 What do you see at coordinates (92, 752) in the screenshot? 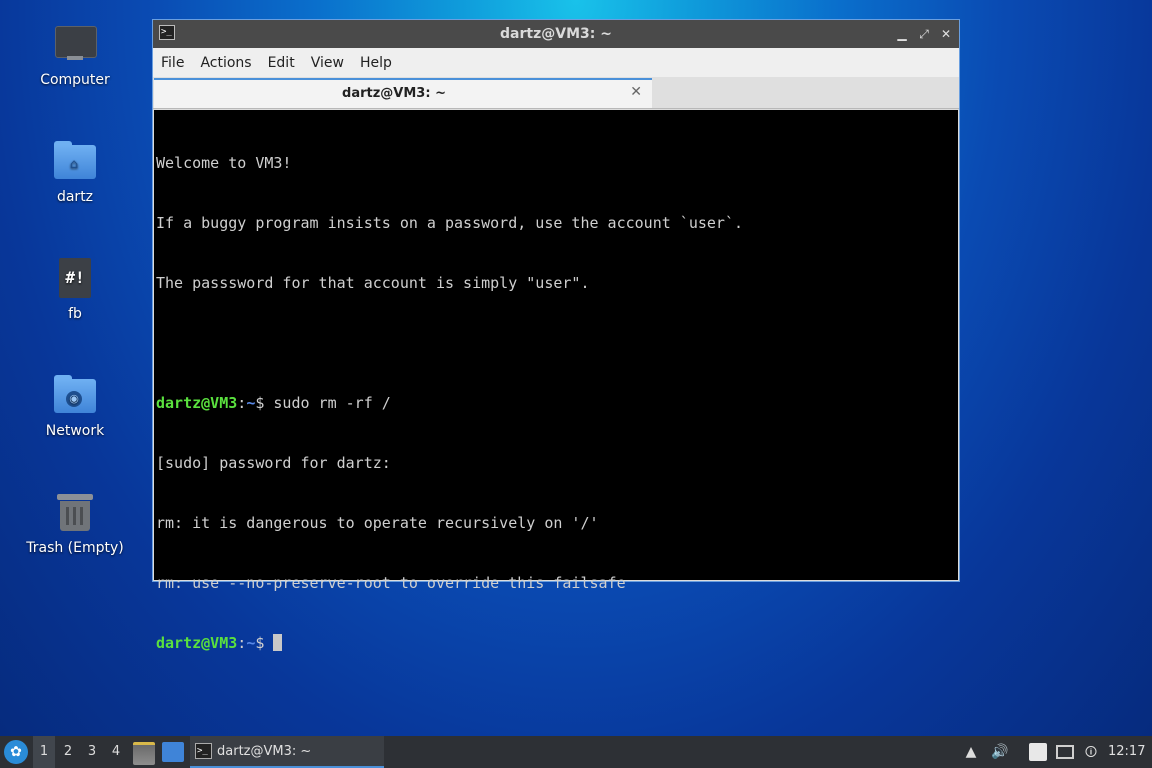
I see `workspace-3: 3` at bounding box center [92, 752].